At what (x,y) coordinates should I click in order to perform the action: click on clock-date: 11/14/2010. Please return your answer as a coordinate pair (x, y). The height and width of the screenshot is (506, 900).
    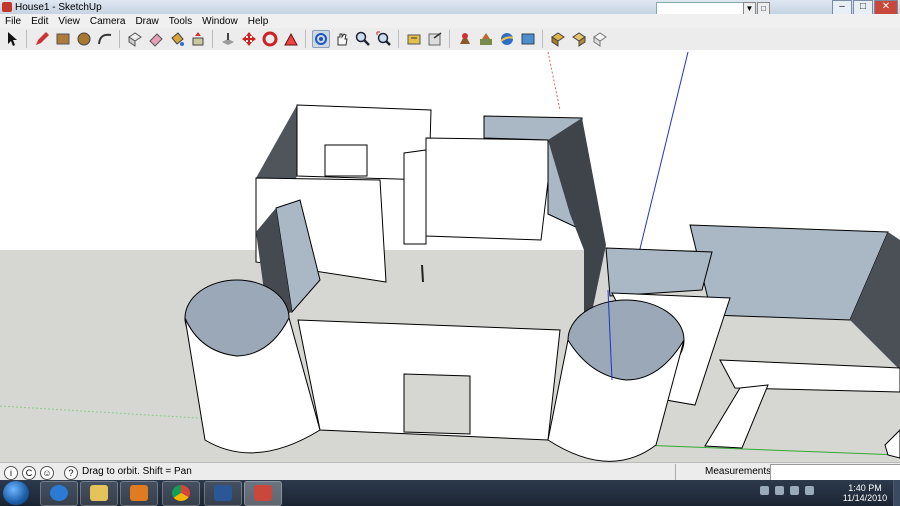
    Looking at the image, I should click on (865, 498).